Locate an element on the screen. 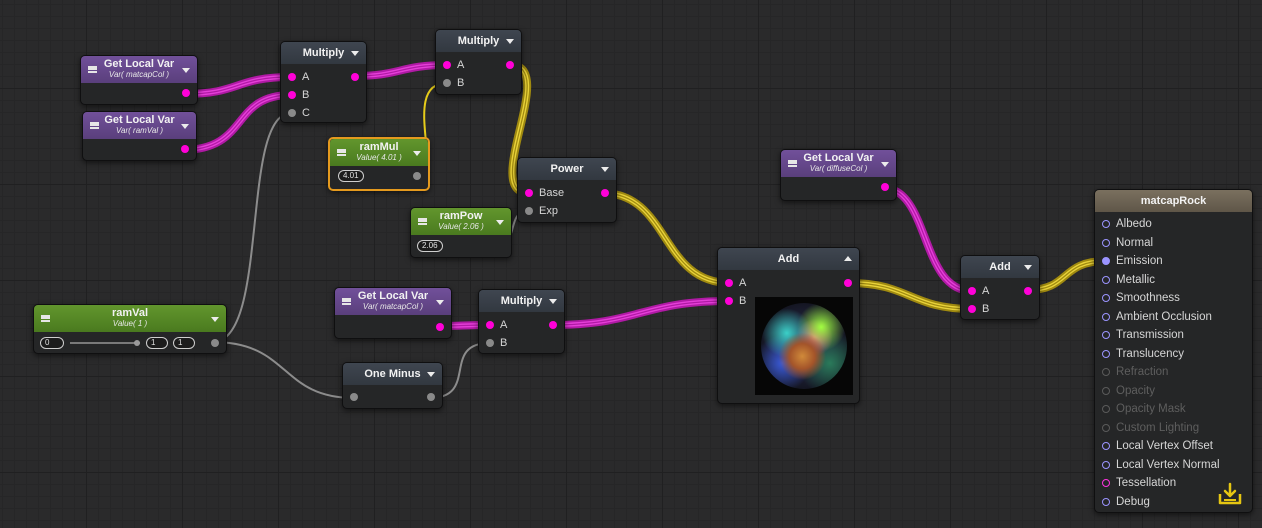 The image size is (1262, 528). output-input-row: Transmission is located at coordinates (1173, 335).